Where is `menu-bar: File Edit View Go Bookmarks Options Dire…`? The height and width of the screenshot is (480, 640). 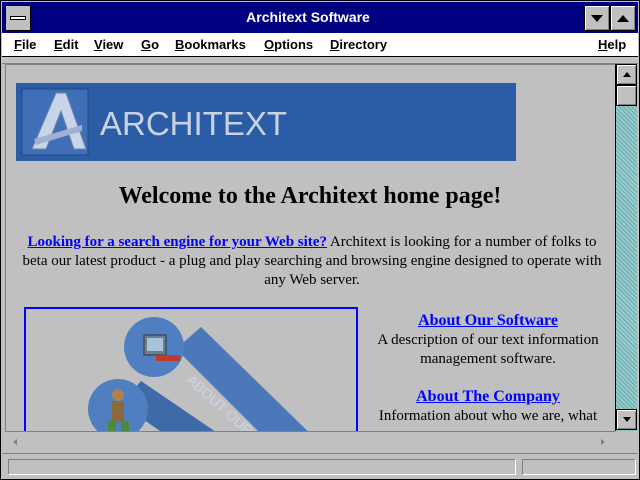
menu-bar: File Edit View Go Bookmarks Options Dire… is located at coordinates (320, 45).